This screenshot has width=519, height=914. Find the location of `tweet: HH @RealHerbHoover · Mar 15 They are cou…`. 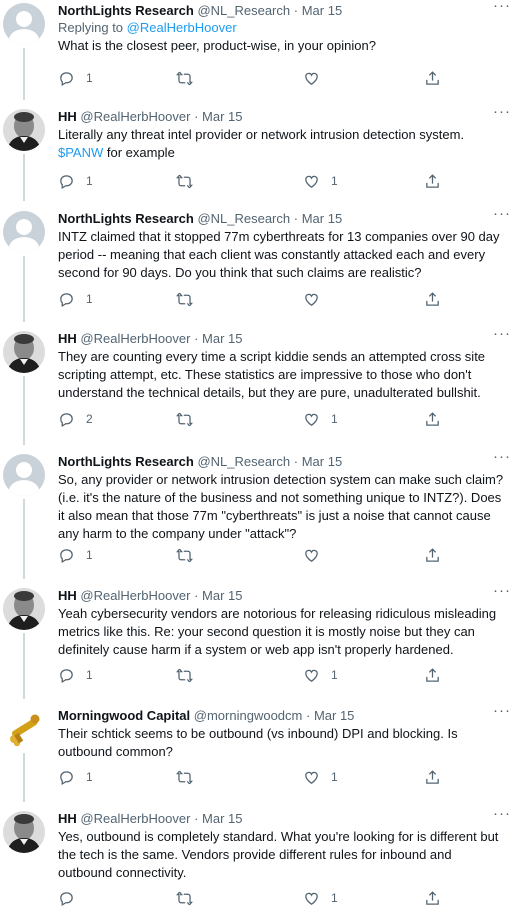

tweet: HH @RealHerbHoover · Mar 15 They are cou… is located at coordinates (259, 385).